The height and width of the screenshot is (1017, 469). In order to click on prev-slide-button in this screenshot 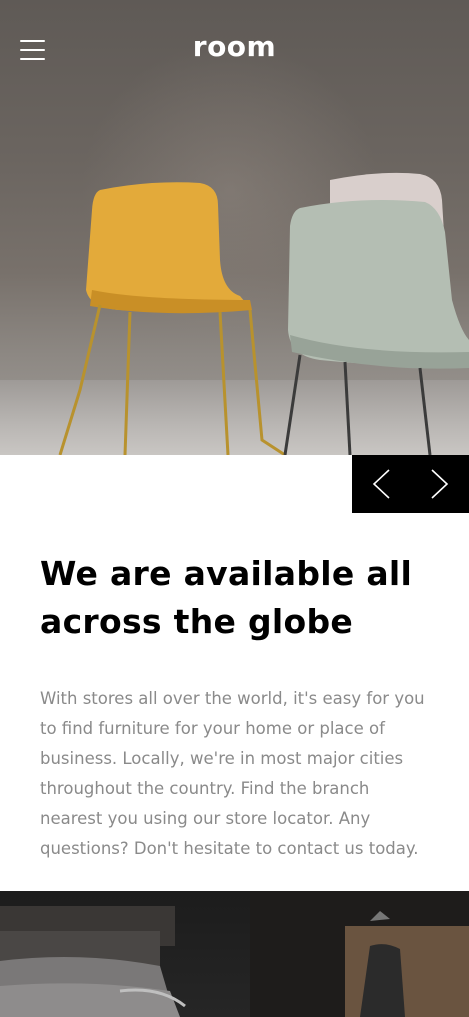, I will do `click(381, 484)`.